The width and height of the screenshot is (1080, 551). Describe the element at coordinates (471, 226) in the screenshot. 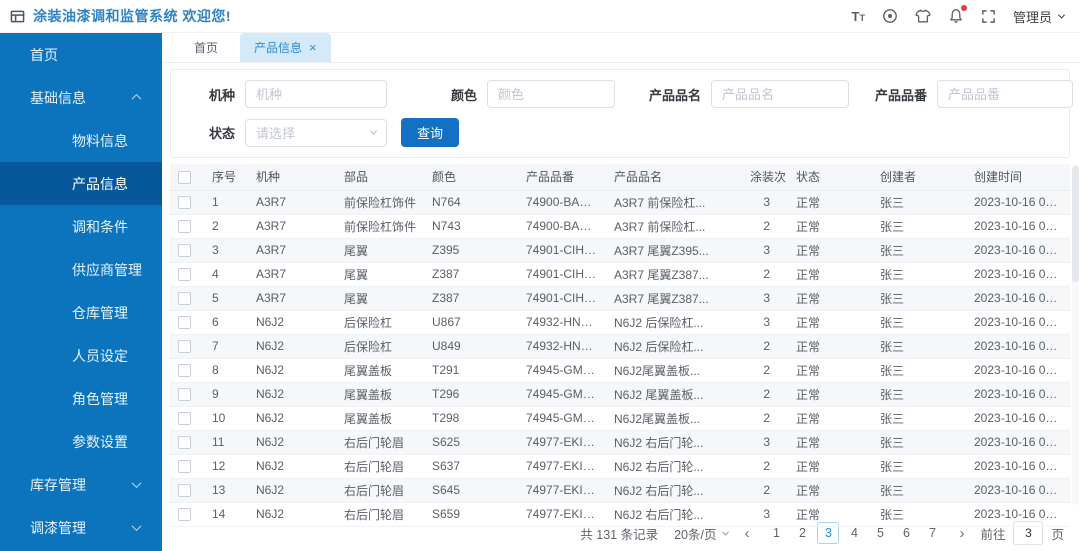

I see `cell-color: N743` at that location.